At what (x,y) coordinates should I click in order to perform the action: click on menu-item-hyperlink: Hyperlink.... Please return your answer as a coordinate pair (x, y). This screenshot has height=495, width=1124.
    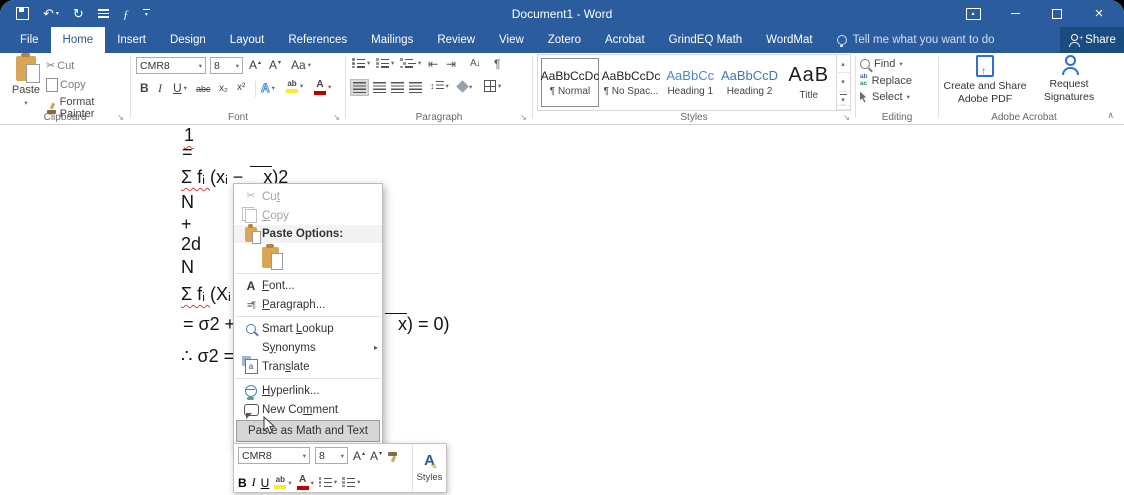
    Looking at the image, I should click on (308, 390).